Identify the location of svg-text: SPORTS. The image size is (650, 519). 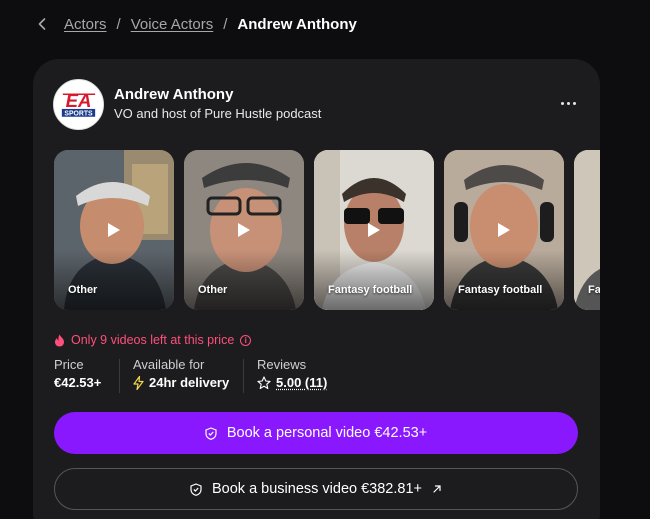
(78, 113).